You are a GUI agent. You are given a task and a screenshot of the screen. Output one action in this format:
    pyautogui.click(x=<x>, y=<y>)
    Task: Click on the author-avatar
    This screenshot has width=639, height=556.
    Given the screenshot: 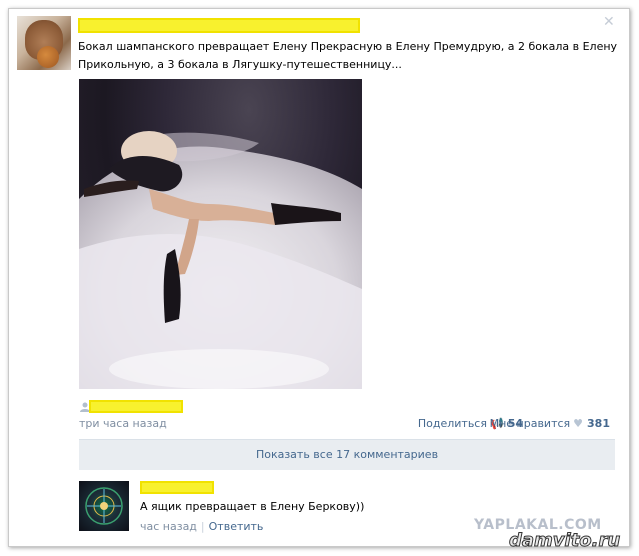 What is the action you would take?
    pyautogui.click(x=44, y=43)
    